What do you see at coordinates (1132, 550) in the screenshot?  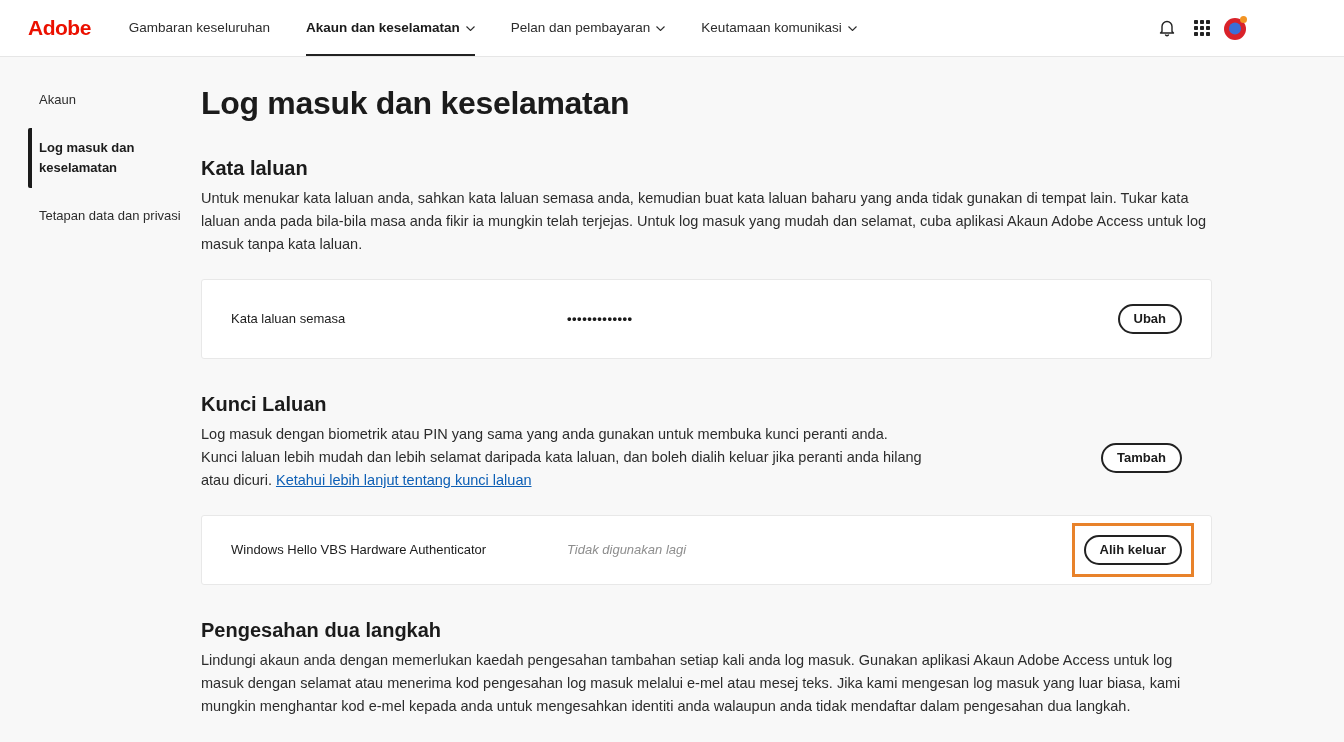 I see `action-button: Alih keluar` at bounding box center [1132, 550].